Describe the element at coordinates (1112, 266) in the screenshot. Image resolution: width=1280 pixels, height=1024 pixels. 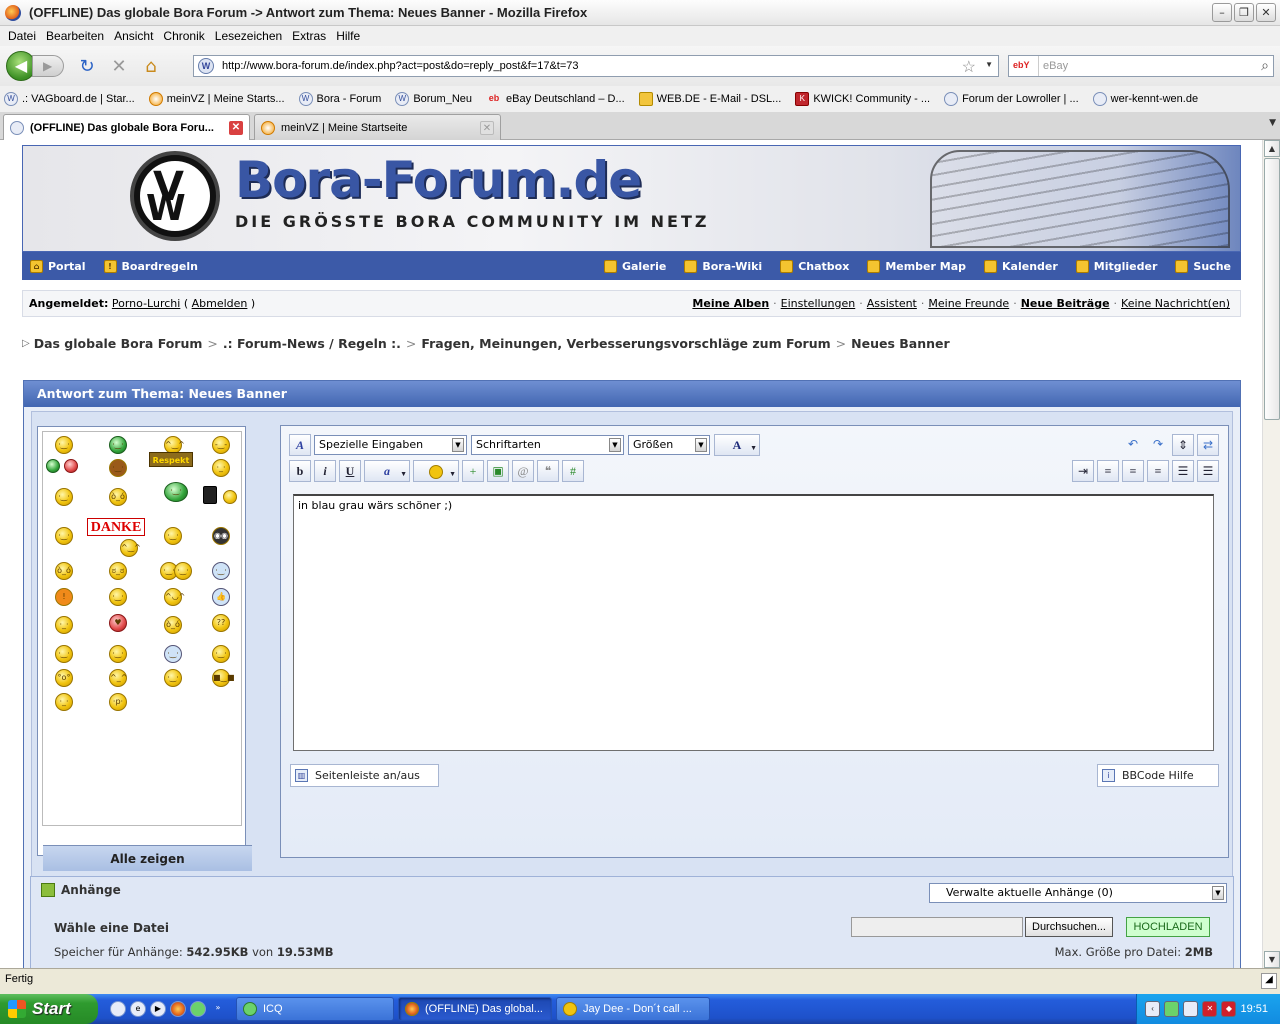
I see `nav-mitglieder: Mitglieder` at that location.